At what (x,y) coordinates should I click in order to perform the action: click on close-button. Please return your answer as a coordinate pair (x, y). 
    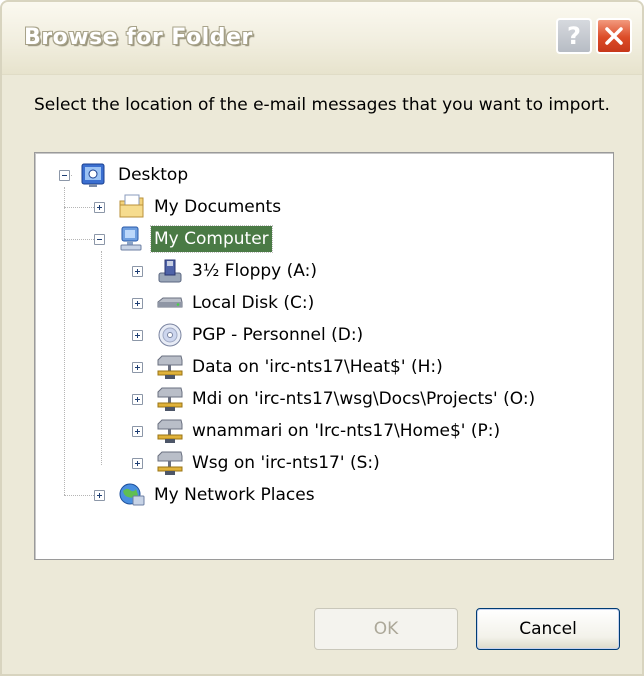
    Looking at the image, I should click on (614, 36).